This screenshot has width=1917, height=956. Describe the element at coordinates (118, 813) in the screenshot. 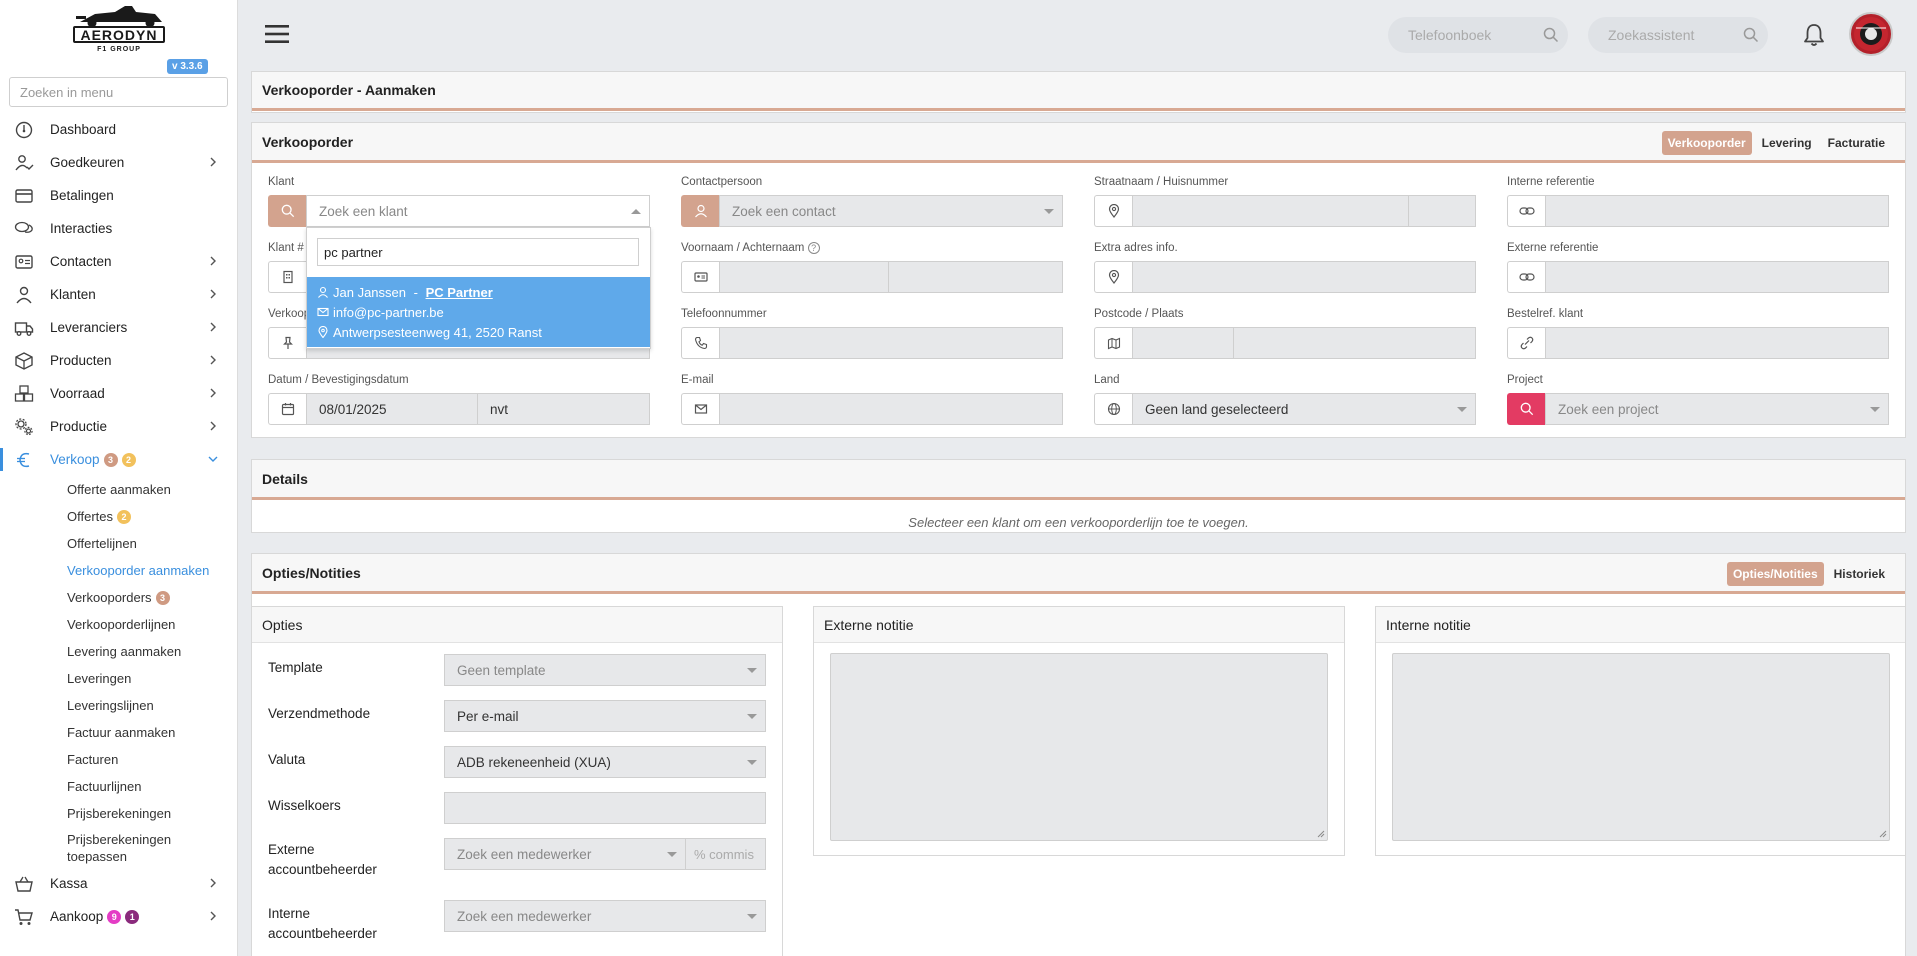

I see `sidebar-subitem-prijsberekeningen: Prijsberekeningen` at that location.